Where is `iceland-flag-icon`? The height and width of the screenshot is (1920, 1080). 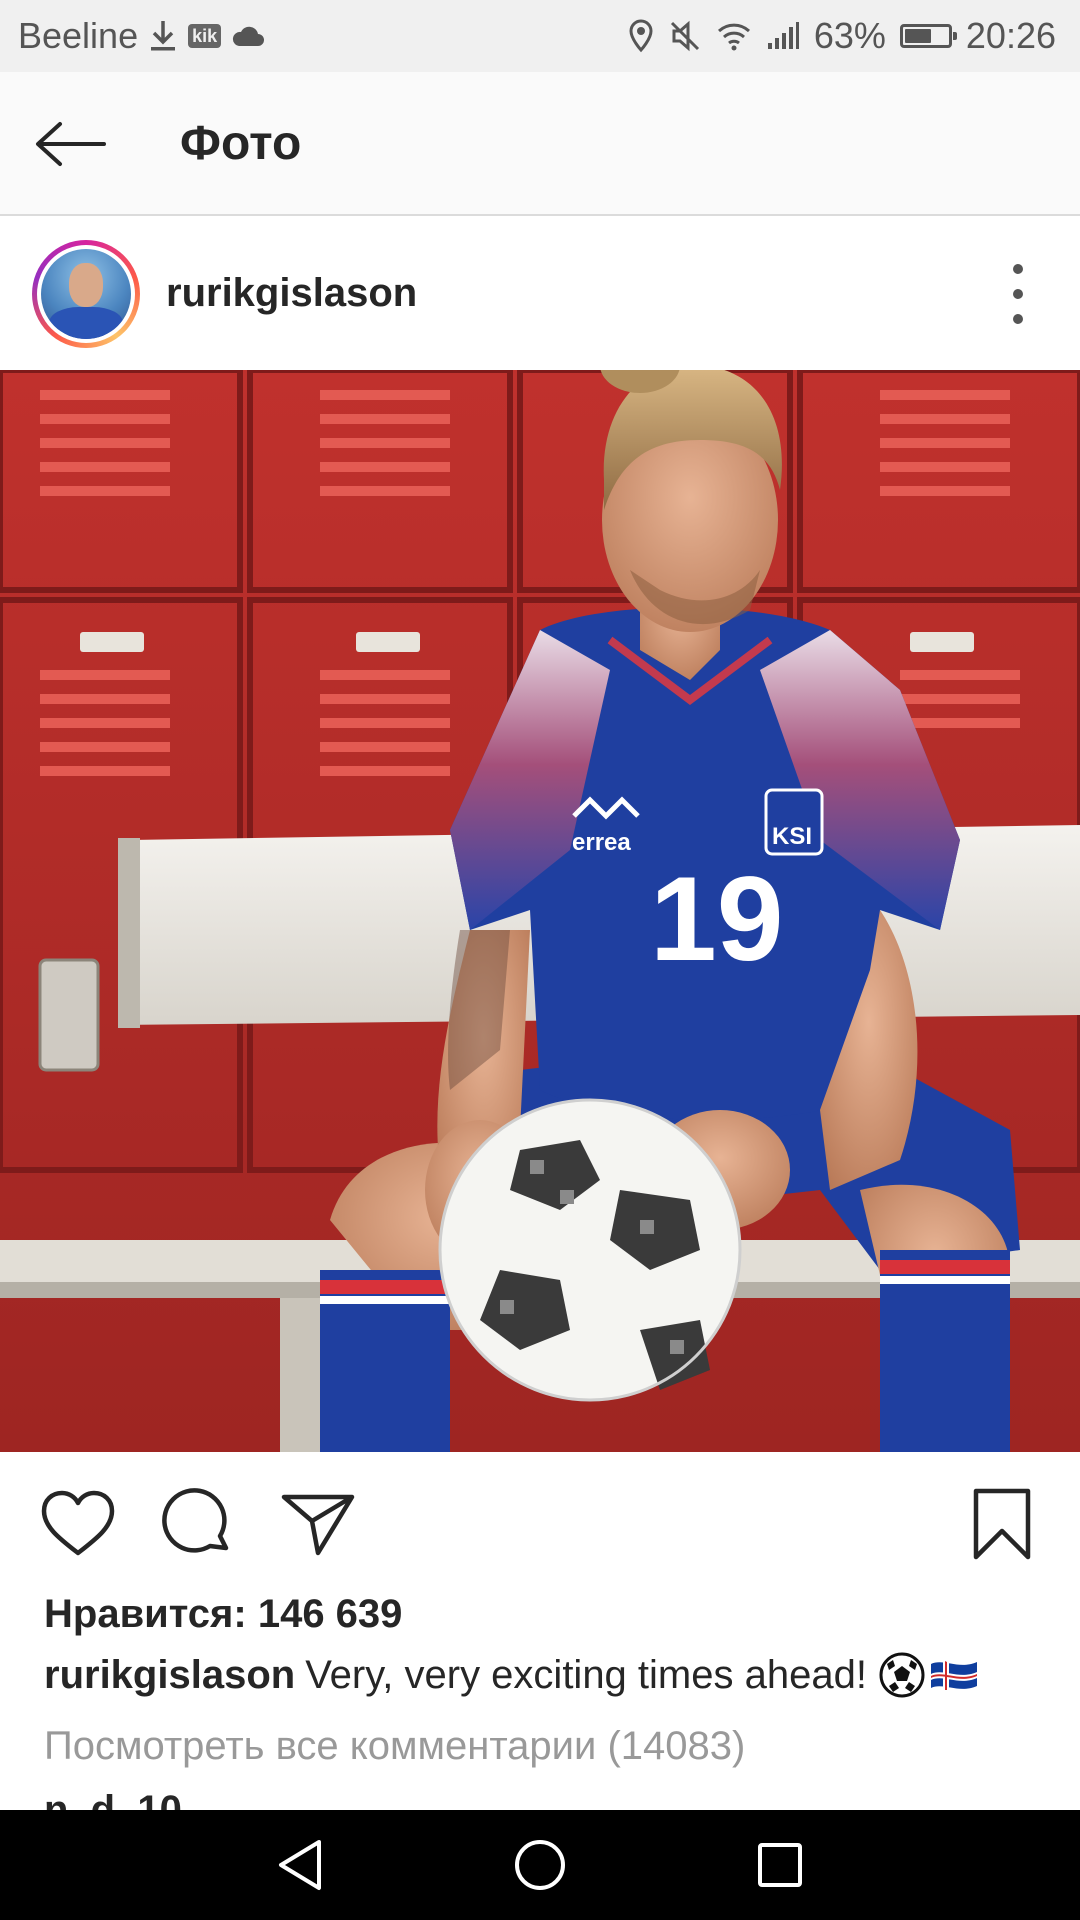 iceland-flag-icon is located at coordinates (953, 1675).